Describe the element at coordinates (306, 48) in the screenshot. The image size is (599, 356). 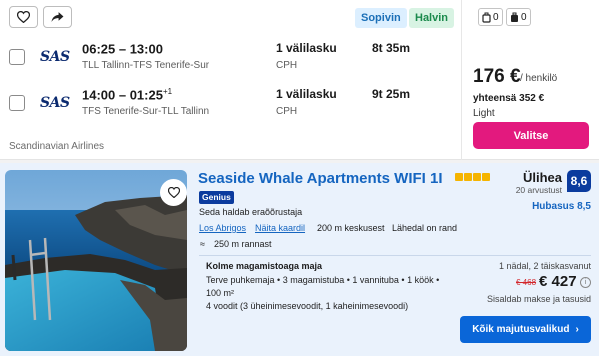
I see `outbound-stops: 1 välilasku` at that location.